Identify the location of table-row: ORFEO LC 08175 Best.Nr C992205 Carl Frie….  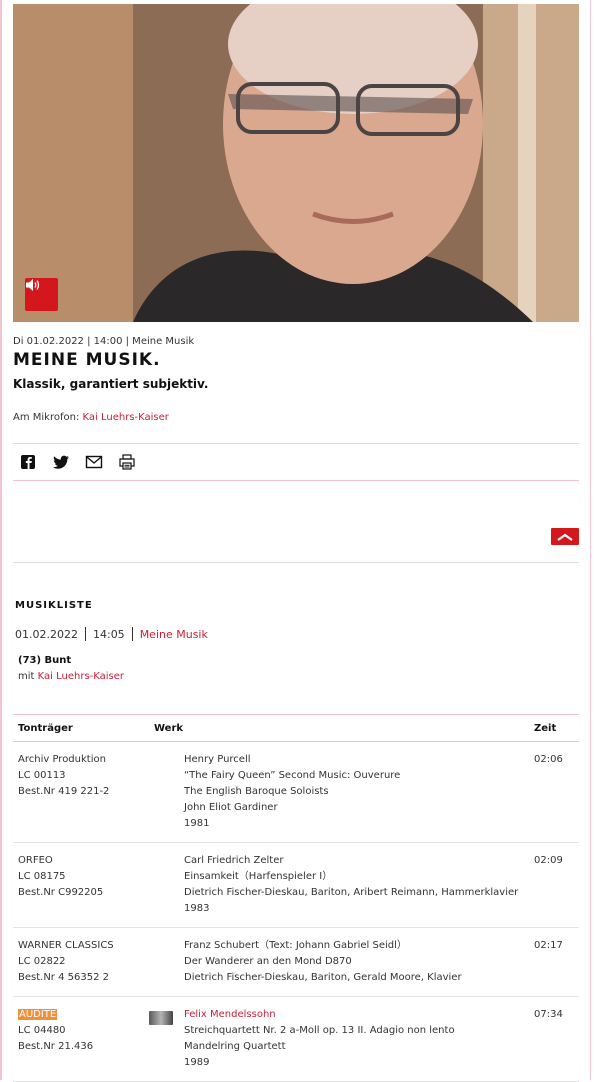
(296, 885).